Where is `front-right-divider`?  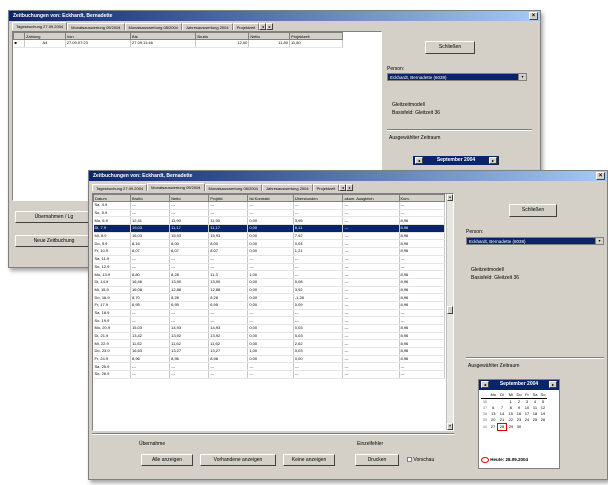
front-right-divider is located at coordinates (535, 358).